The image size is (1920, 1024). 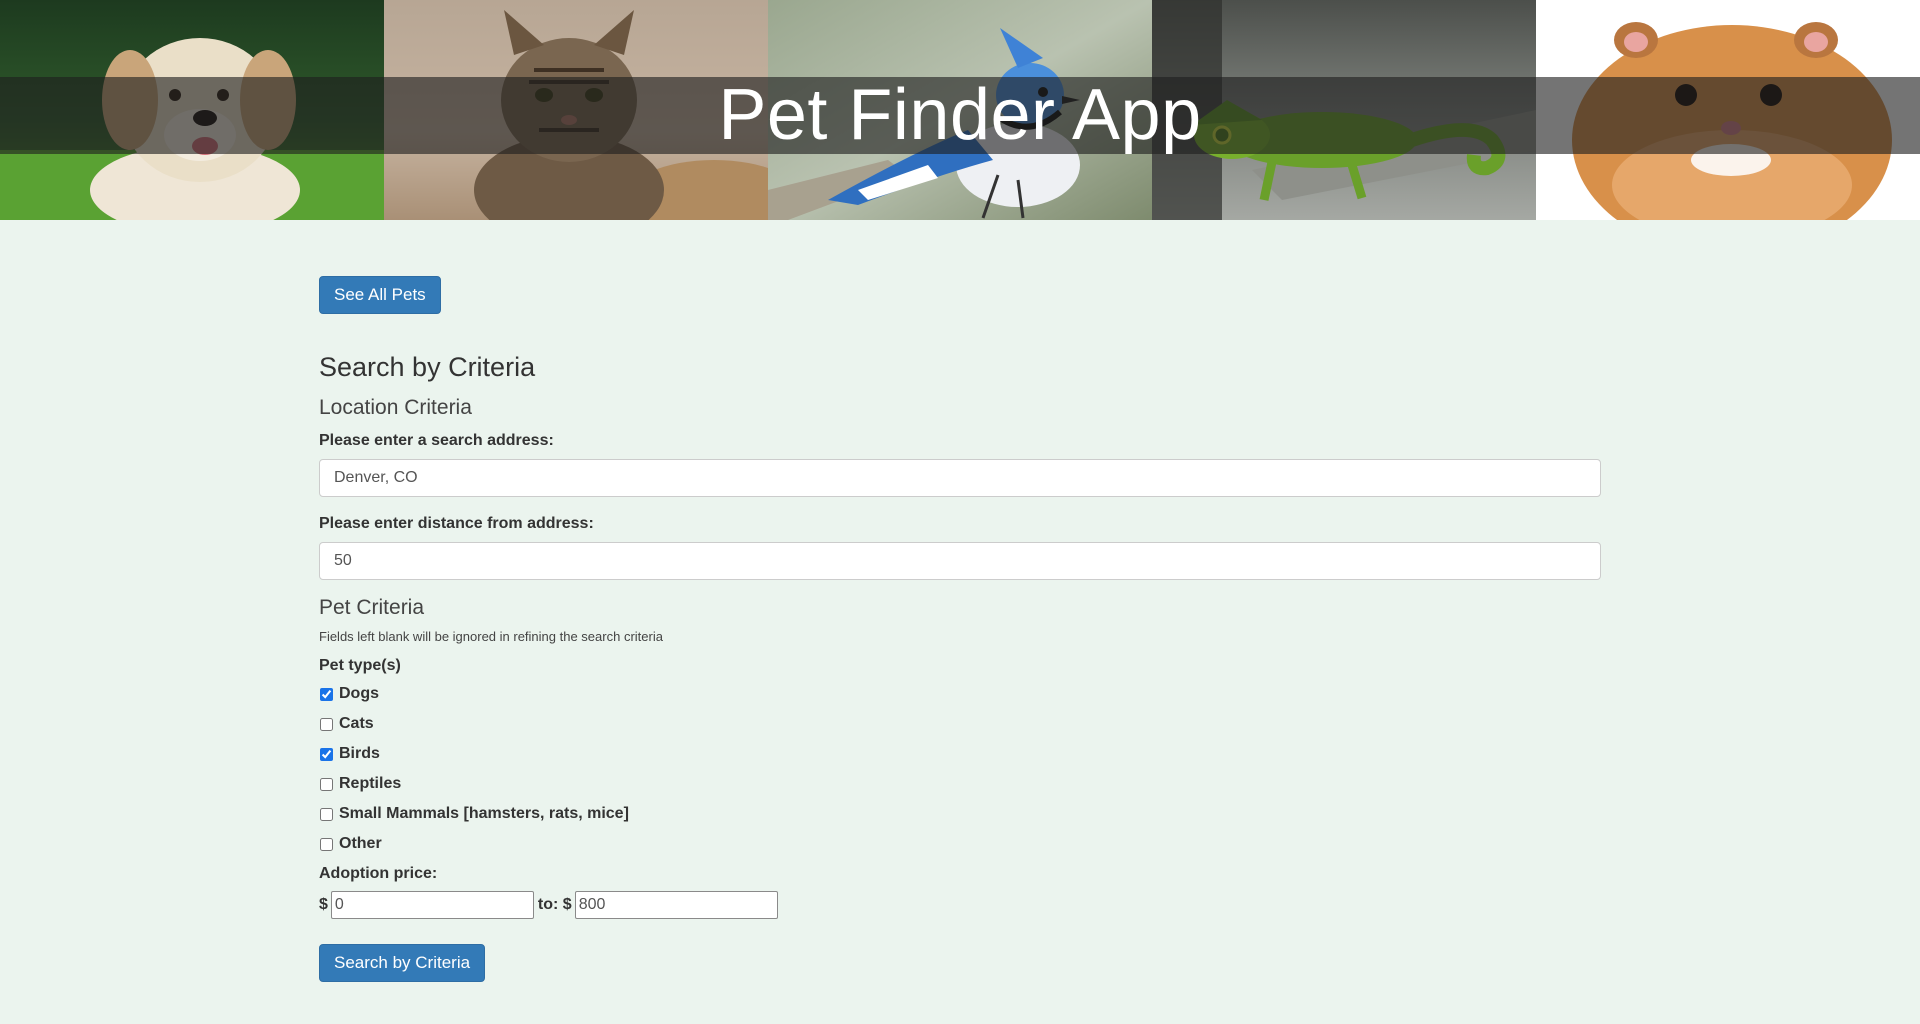 I want to click on address-input, so click(x=960, y=478).